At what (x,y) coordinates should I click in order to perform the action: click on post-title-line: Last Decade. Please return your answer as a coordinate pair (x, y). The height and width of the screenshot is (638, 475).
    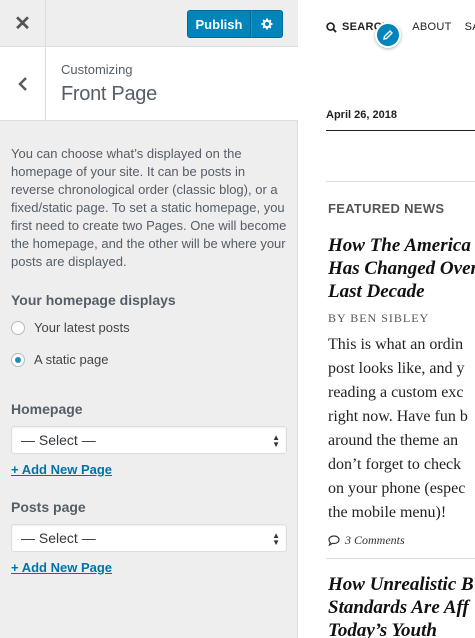
    Looking at the image, I should click on (376, 291).